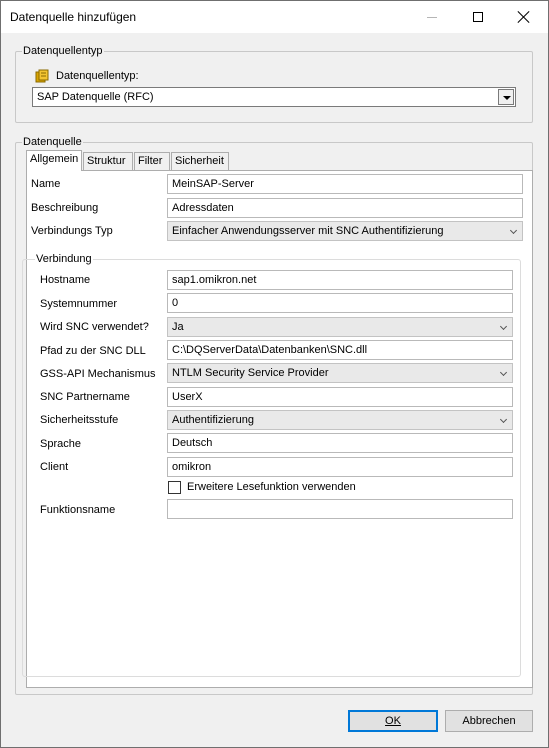 The height and width of the screenshot is (748, 549). I want to click on tab-sicherheit: Sicherheit, so click(200, 161).